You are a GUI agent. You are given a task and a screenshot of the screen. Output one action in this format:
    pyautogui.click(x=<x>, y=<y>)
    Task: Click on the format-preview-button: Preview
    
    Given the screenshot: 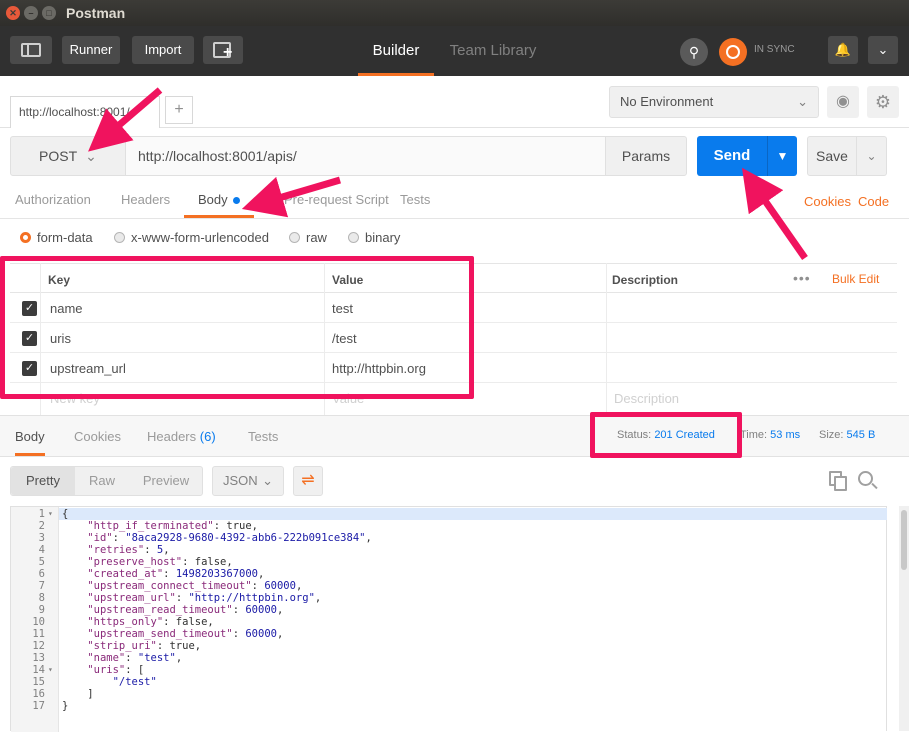 What is the action you would take?
    pyautogui.click(x=166, y=481)
    